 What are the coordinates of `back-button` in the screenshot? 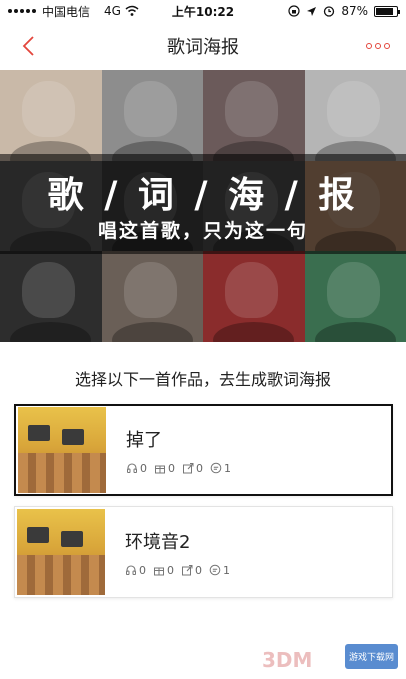 It's located at (28, 46).